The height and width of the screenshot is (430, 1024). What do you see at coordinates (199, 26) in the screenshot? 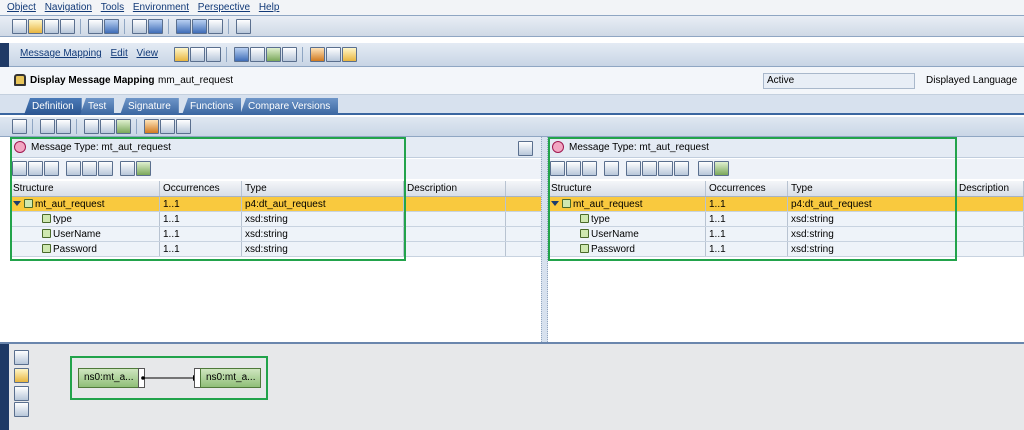
I see `forward-icon` at bounding box center [199, 26].